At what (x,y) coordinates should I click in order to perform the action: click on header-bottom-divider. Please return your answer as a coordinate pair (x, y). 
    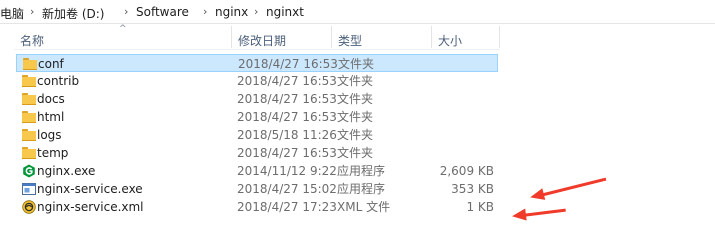
    Looking at the image, I should click on (257, 49).